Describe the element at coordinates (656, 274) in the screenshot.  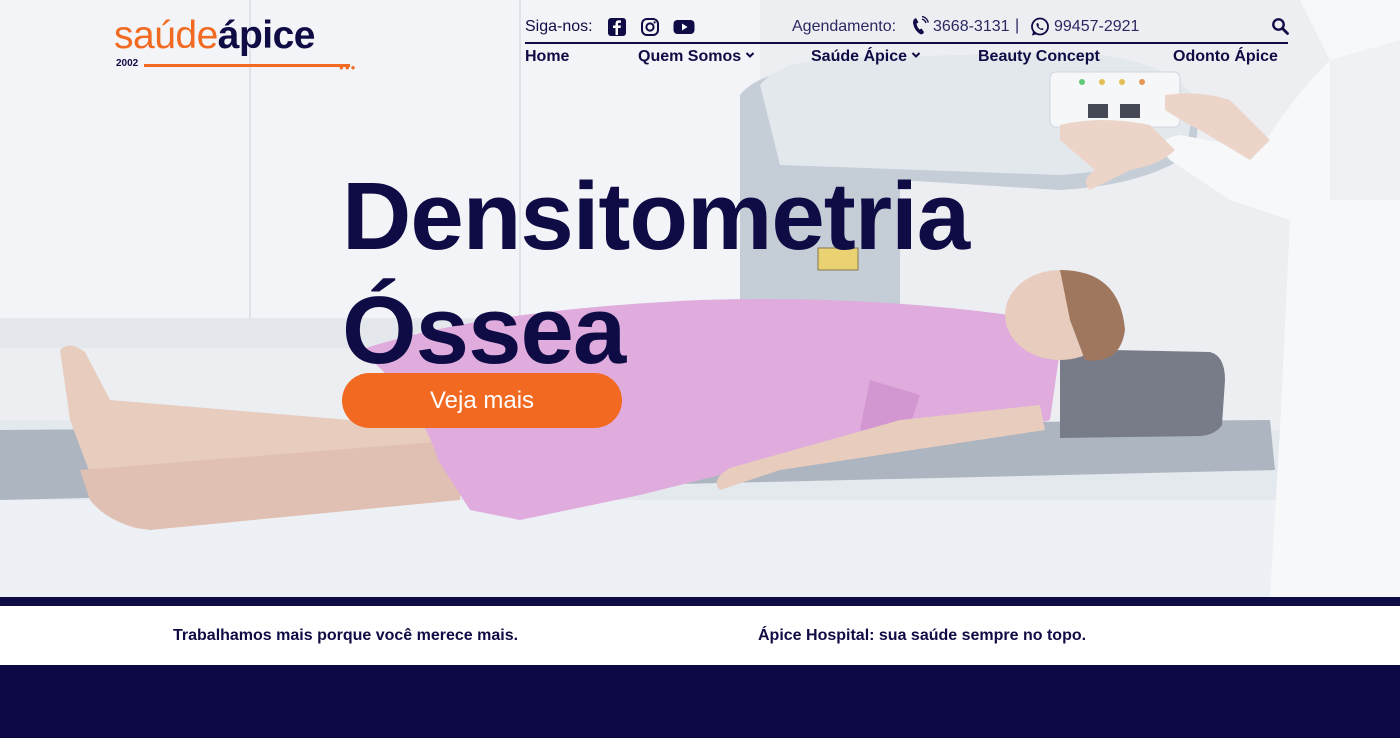
I see `hero-title: Densitometria Óssea` at that location.